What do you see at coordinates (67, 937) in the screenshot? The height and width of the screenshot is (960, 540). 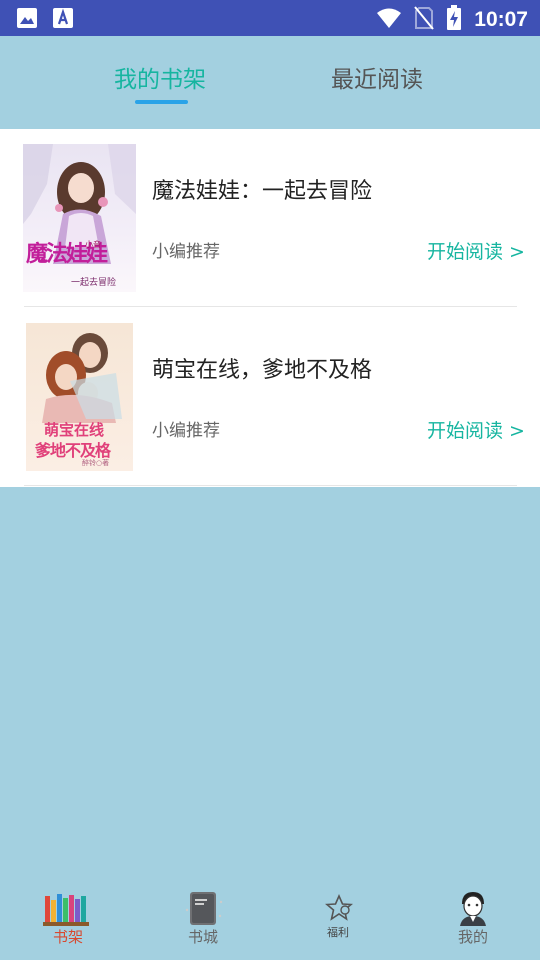 I see `nav-bookshelf-label: 书架` at bounding box center [67, 937].